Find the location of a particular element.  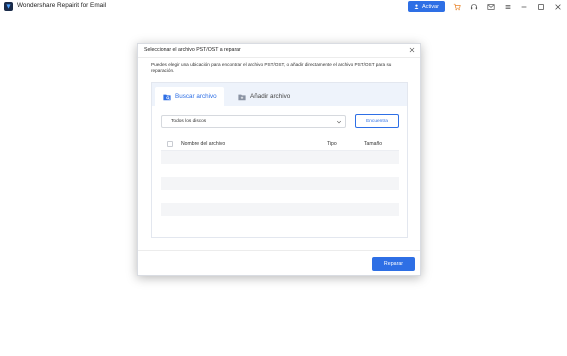

close-window-icon is located at coordinates (557, 6).